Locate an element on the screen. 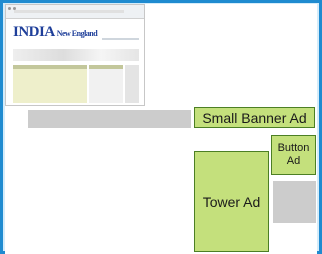 This screenshot has width=322, height=254. banner-placeholder is located at coordinates (109, 119).